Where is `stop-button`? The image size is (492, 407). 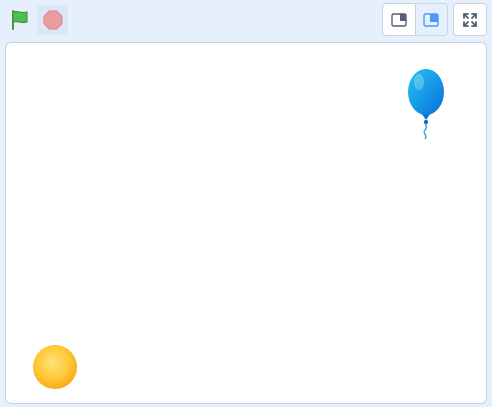 stop-button is located at coordinates (52, 20).